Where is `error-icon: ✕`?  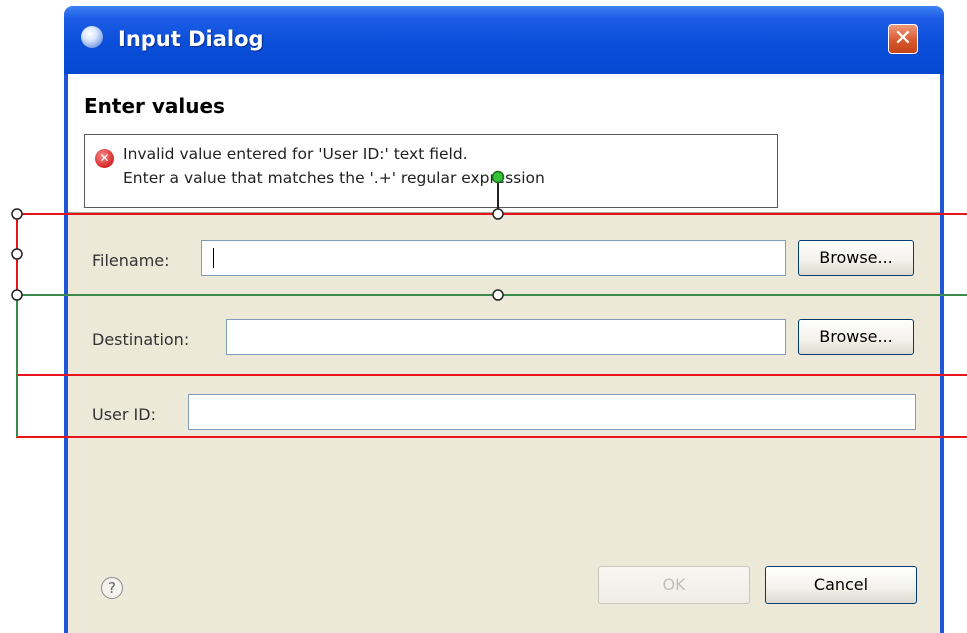
error-icon: ✕ is located at coordinates (104, 158).